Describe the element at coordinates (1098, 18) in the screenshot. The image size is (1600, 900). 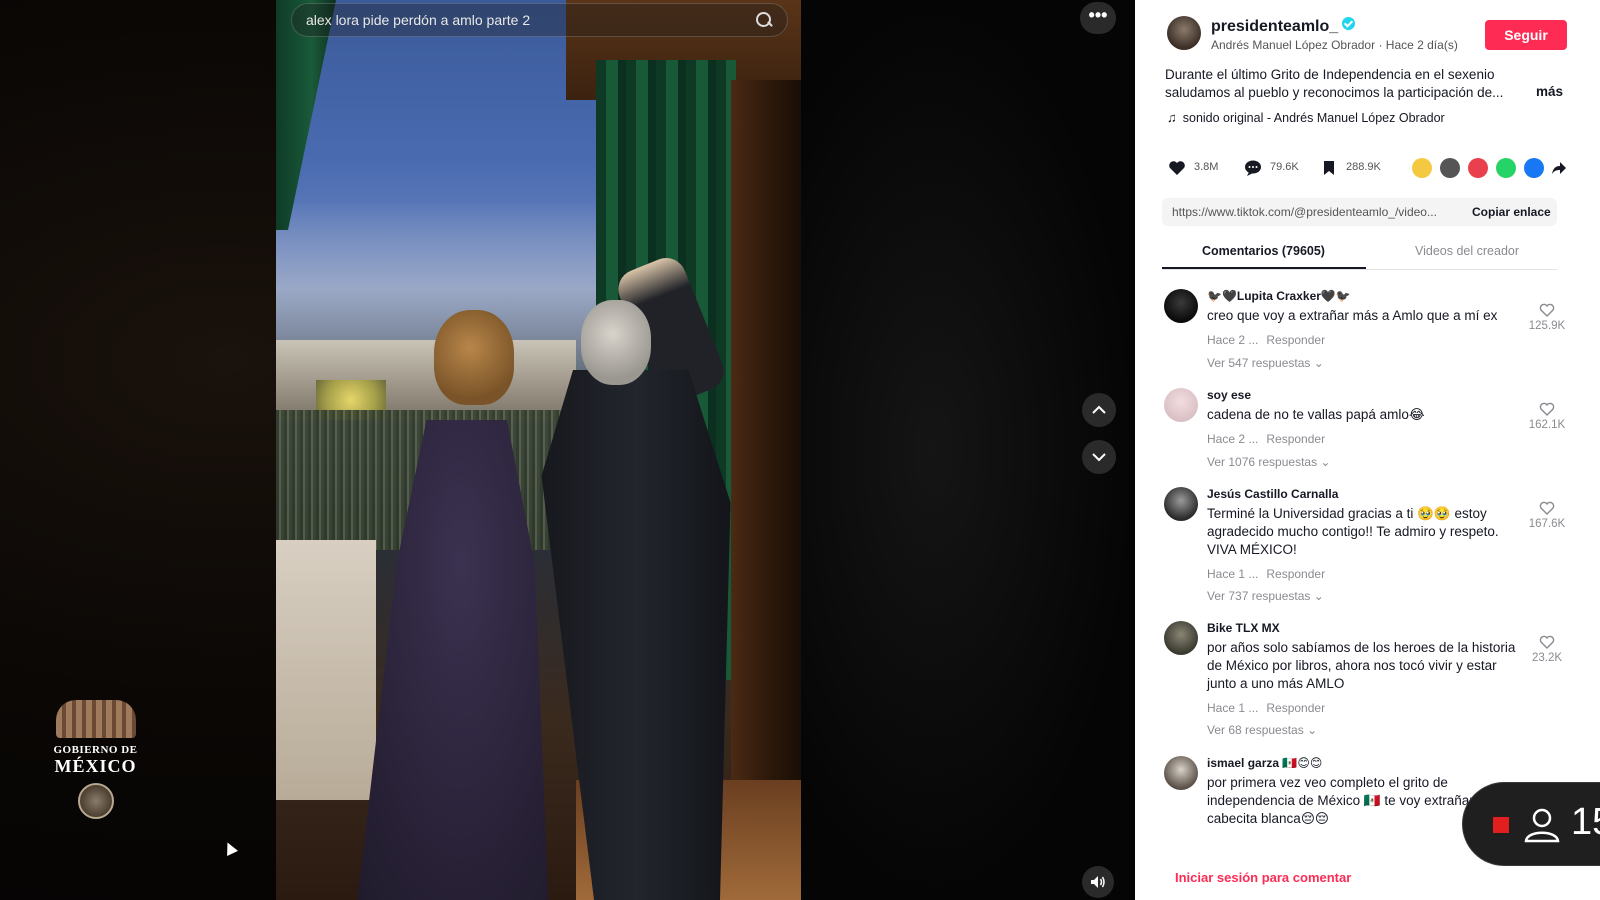
I see `more-options-button: •••` at that location.